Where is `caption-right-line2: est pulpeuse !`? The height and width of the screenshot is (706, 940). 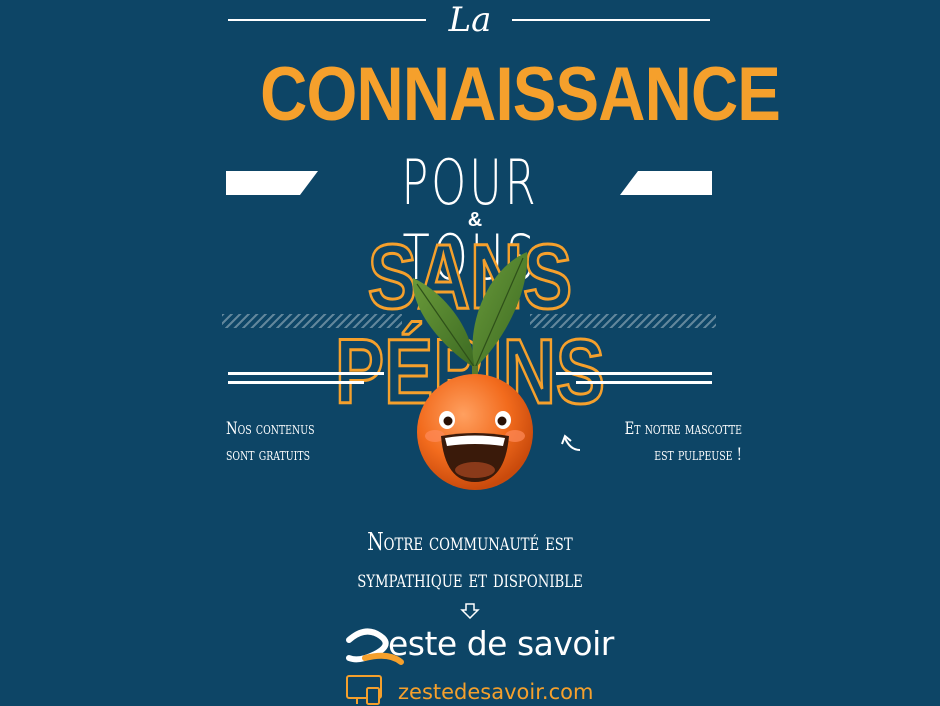 caption-right-line2: est pulpeuse ! is located at coordinates (698, 455).